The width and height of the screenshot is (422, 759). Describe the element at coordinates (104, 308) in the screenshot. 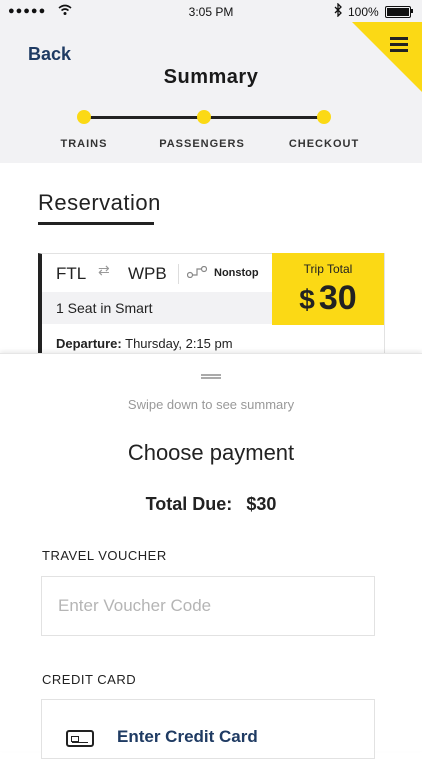

I see `seat-info: 1 Seat in Smart` at that location.